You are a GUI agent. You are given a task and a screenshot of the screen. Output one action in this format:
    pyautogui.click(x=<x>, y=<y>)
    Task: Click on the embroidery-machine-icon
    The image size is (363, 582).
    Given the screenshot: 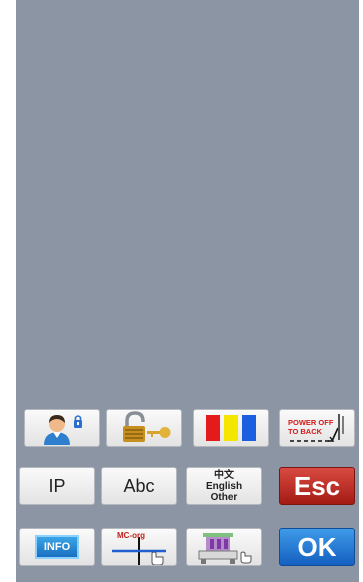 What is the action you would take?
    pyautogui.click(x=225, y=548)
    